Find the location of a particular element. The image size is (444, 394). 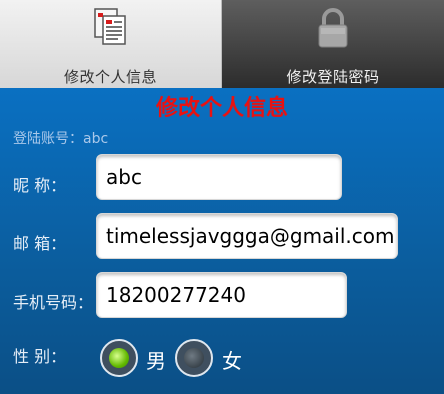

gender-female-radio is located at coordinates (194, 358).